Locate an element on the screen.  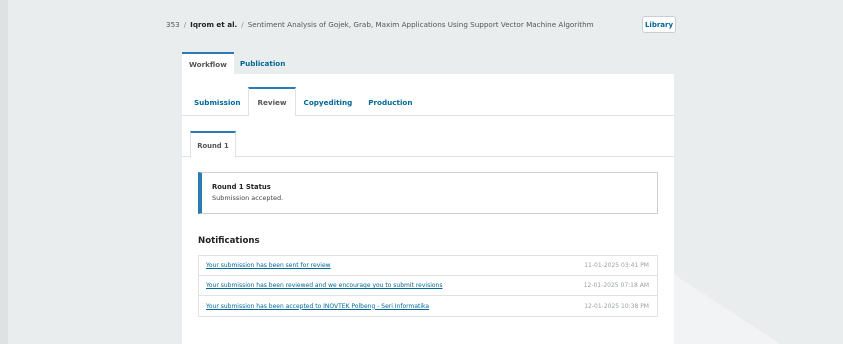
stage-tabs: Submission Review Copyediting Production is located at coordinates (428, 101).